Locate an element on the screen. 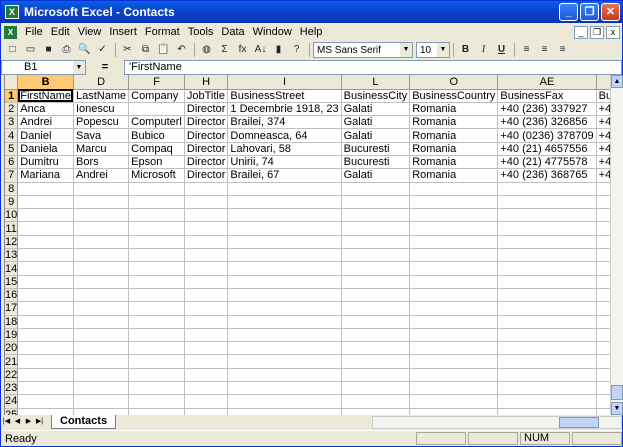  cell: Company is located at coordinates (156, 96).